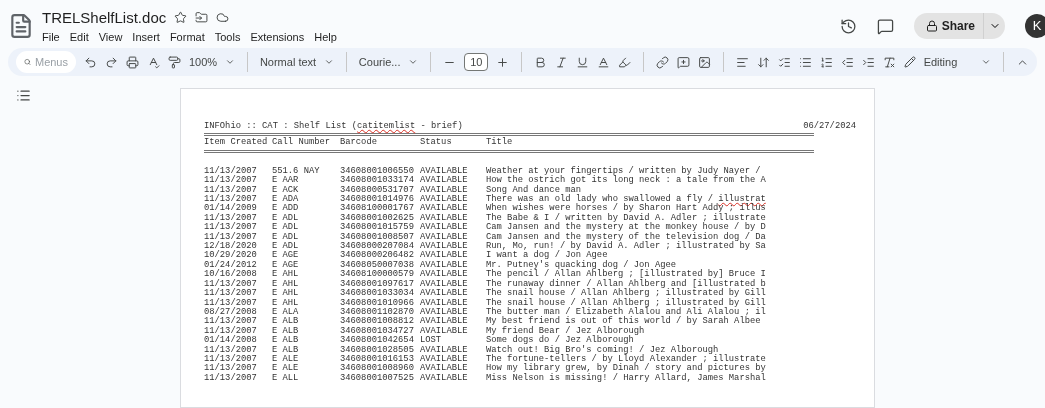  What do you see at coordinates (377, 322) in the screenshot?
I see `table-cell-text: 34608001008812` at bounding box center [377, 322].